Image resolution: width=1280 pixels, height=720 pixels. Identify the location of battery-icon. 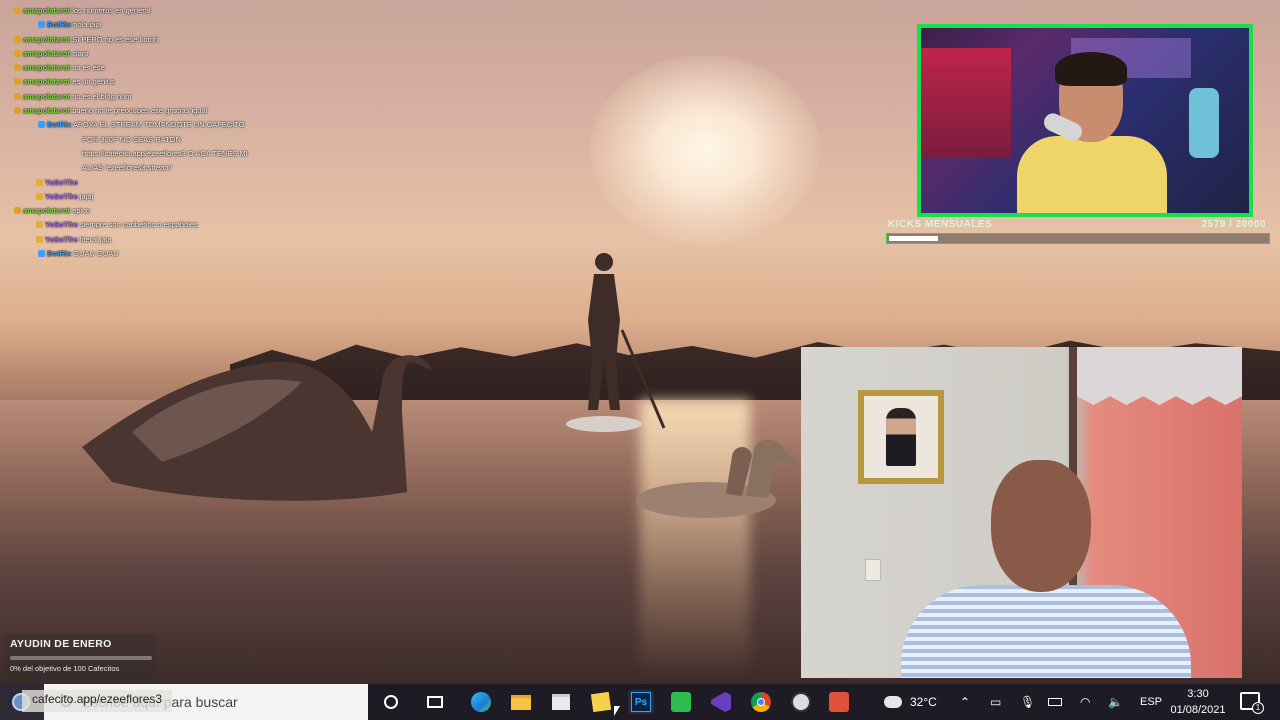
(1055, 702).